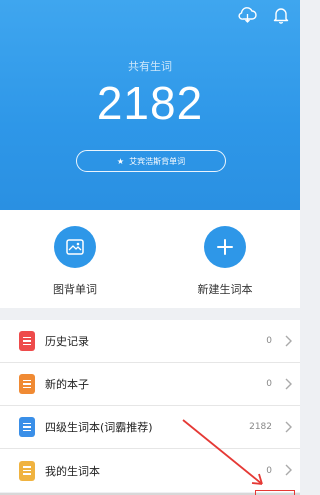  What do you see at coordinates (150, 384) in the screenshot?
I see `list-item-new-book: 新的本子 0` at bounding box center [150, 384].